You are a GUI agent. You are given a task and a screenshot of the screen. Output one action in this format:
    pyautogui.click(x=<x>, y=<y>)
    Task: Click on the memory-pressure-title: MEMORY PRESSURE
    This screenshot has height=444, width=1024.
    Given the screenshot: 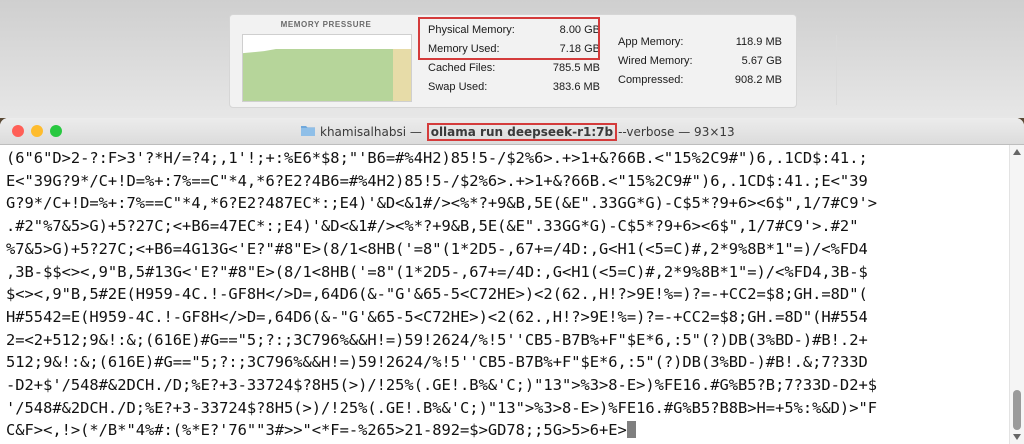 What is the action you would take?
    pyautogui.click(x=326, y=24)
    